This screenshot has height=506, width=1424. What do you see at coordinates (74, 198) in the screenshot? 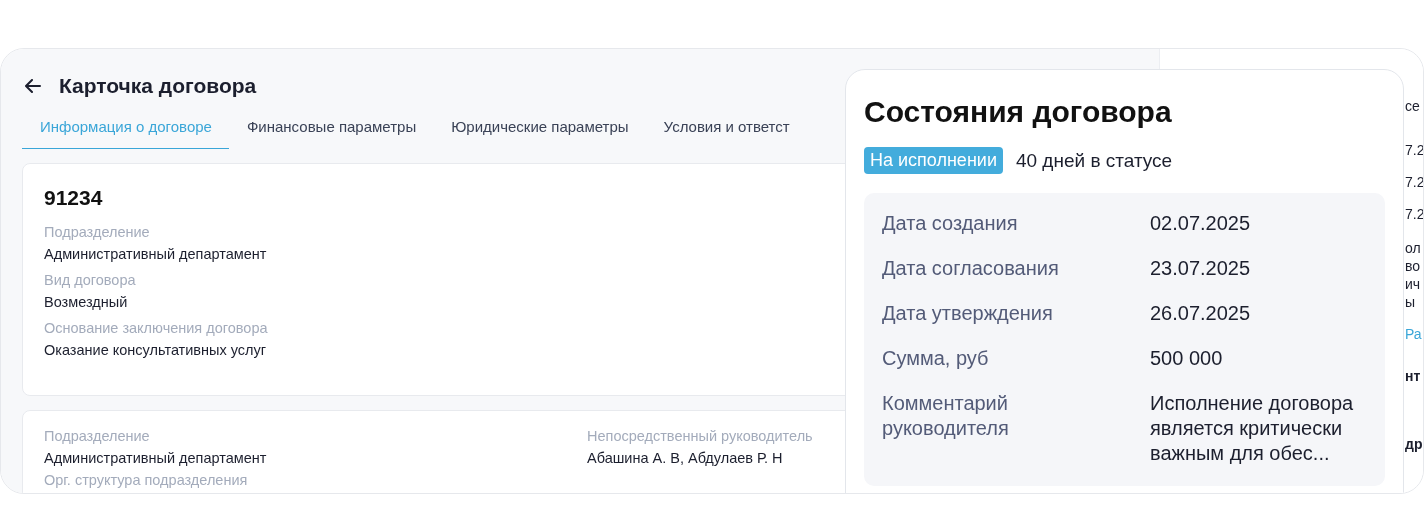
I see `contract-number: 91234` at bounding box center [74, 198].